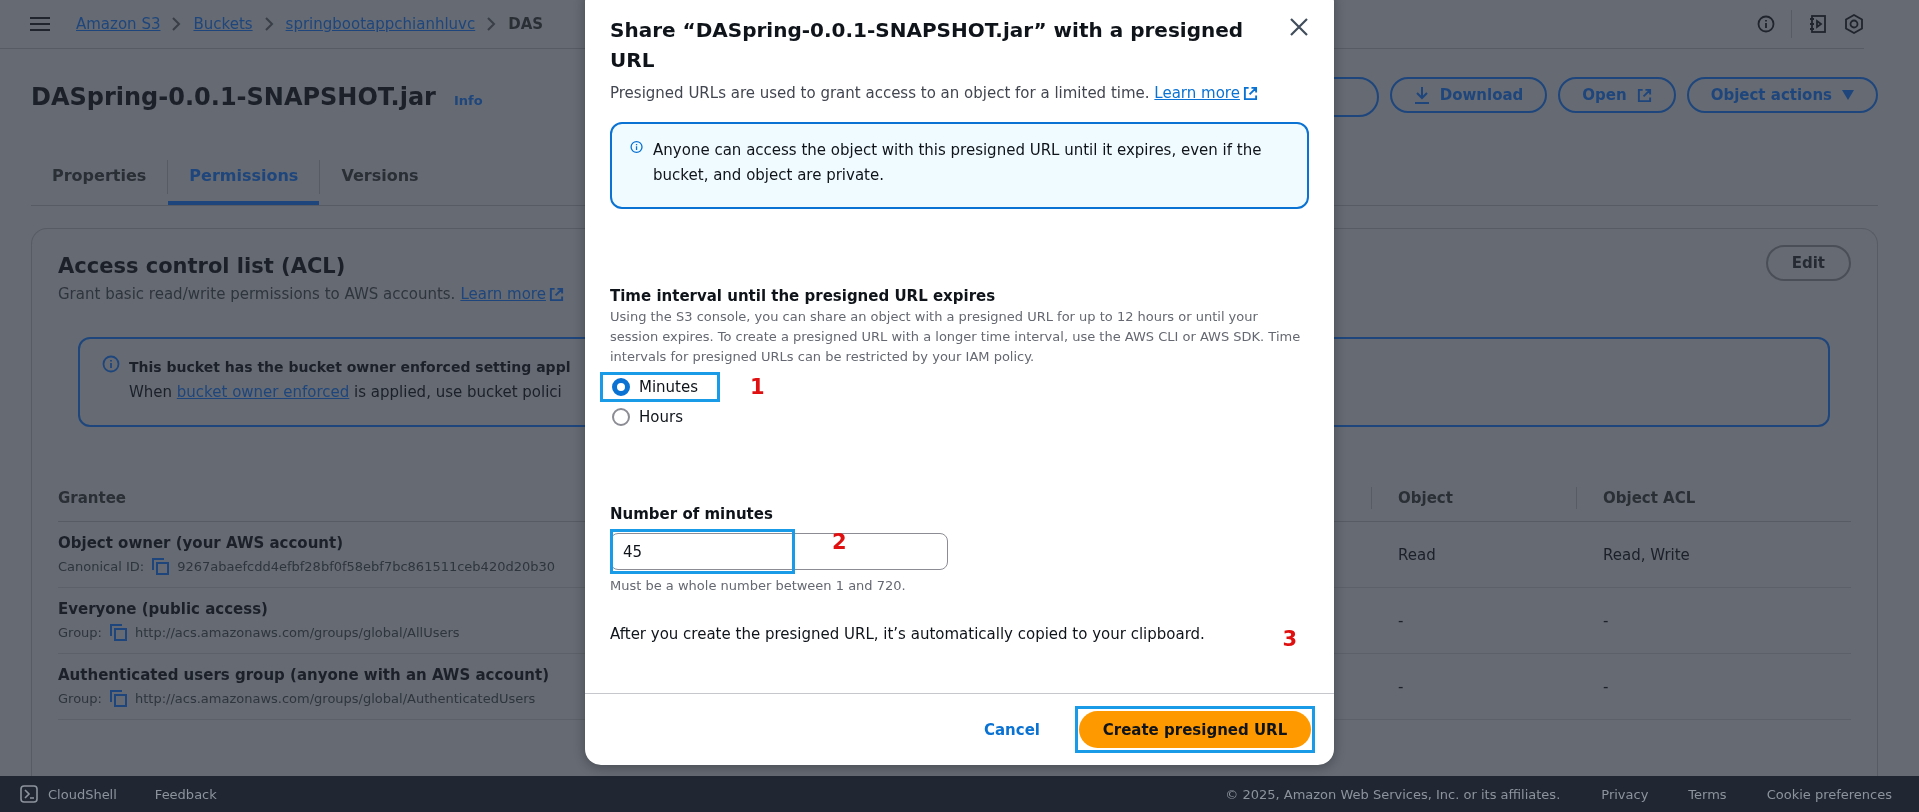 Image resolution: width=1919 pixels, height=812 pixels. Describe the element at coordinates (40, 24) in the screenshot. I see `menu-icon` at that location.